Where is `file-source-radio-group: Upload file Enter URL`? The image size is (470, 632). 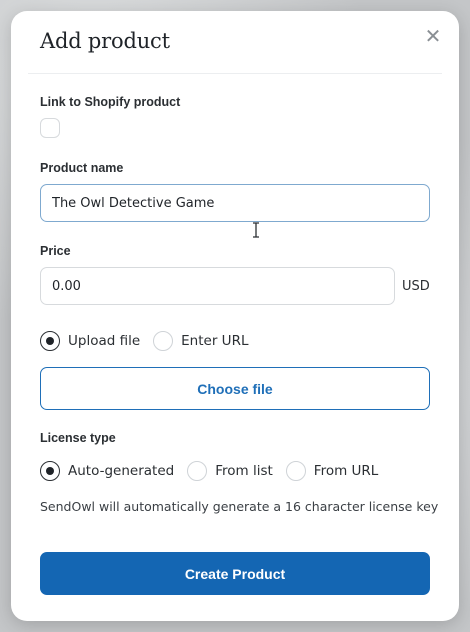
file-source-radio-group: Upload file Enter URL is located at coordinates (150, 341).